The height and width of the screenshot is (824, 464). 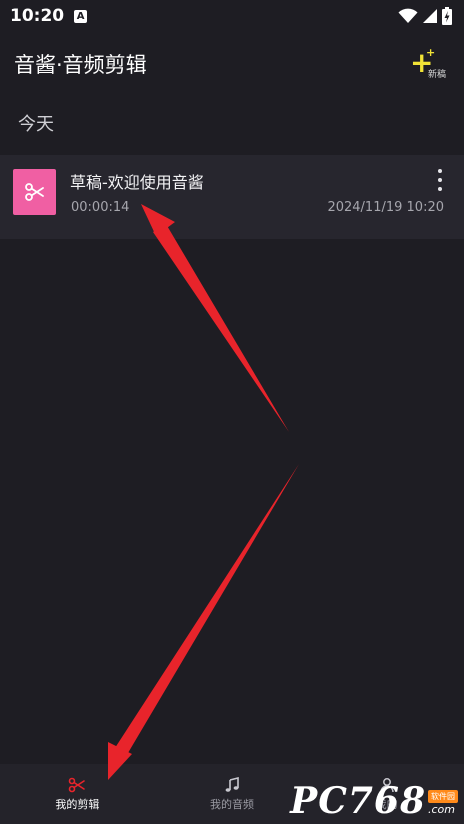 I want to click on draft-thumbnail, so click(x=34, y=192).